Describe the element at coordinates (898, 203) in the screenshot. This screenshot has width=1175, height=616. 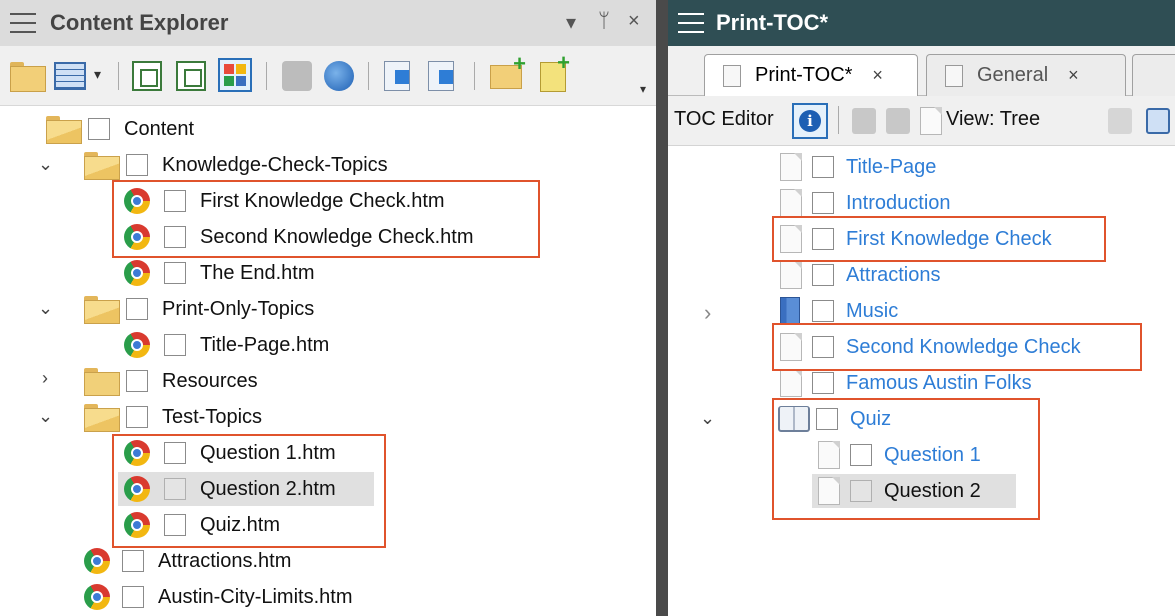
I see `toc-item-label: Introduction` at that location.